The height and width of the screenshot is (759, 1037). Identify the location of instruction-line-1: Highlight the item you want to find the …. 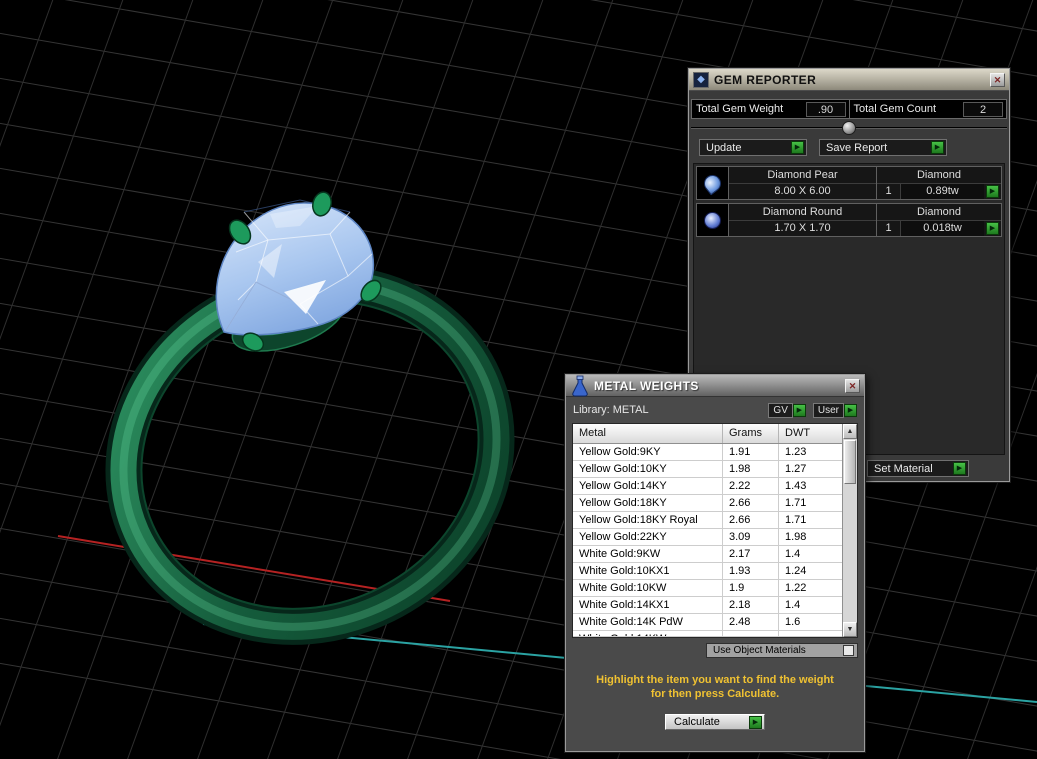
(715, 680).